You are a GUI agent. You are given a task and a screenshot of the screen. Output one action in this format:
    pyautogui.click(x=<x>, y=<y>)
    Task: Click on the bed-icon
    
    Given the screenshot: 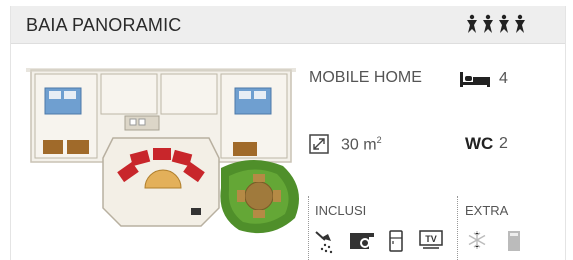 What is the action you would take?
    pyautogui.click(x=475, y=79)
    